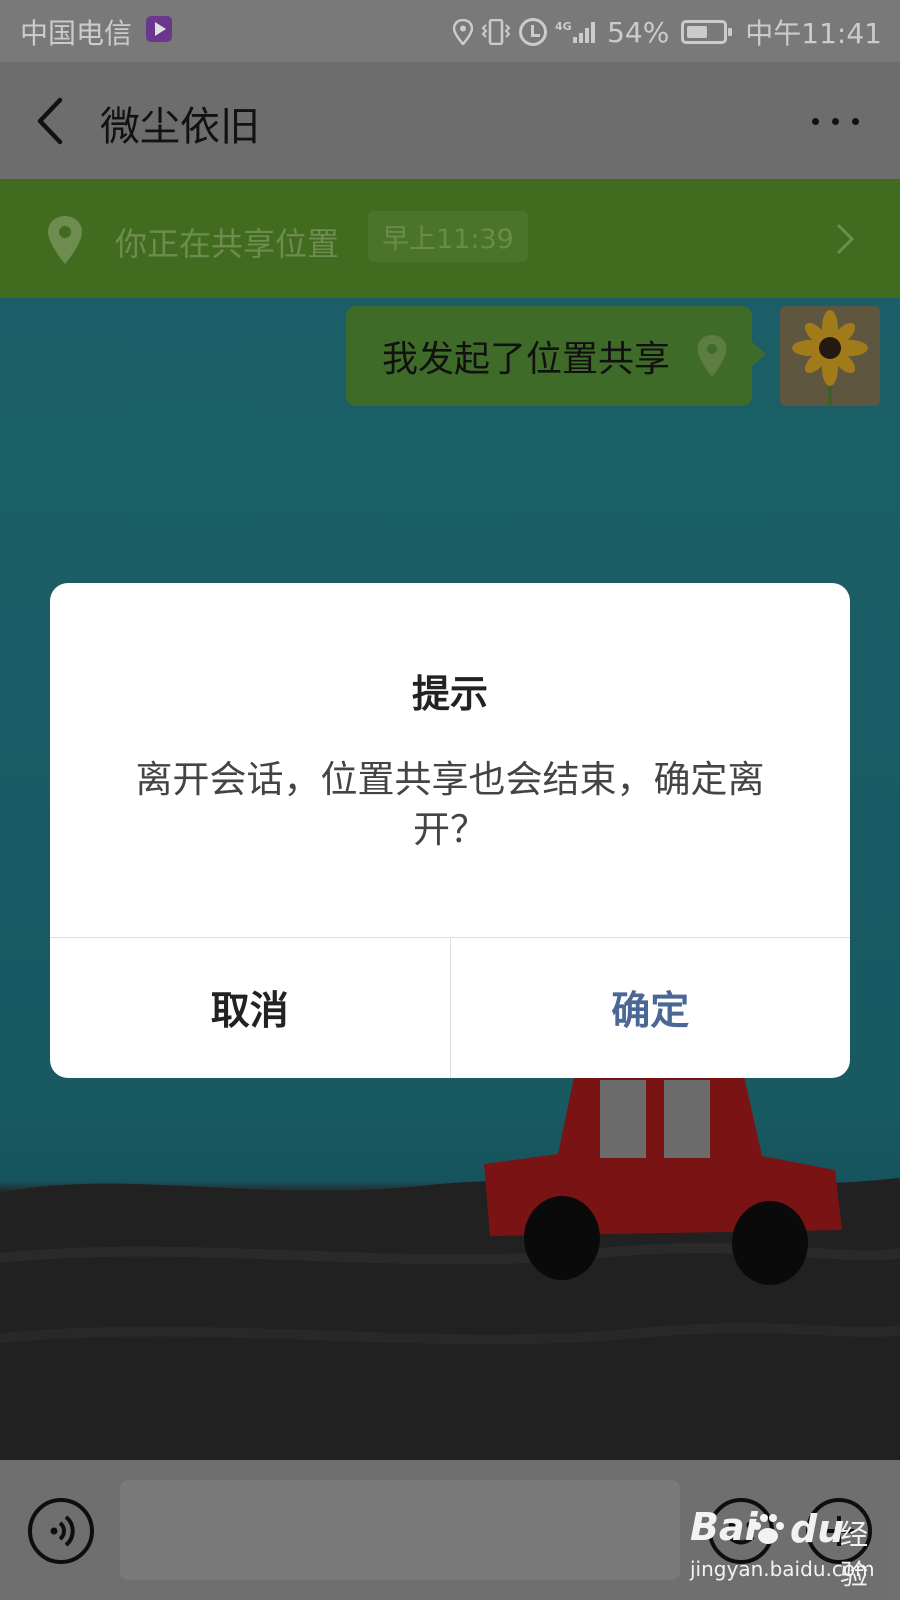 This screenshot has height=1600, width=900. Describe the element at coordinates (450, 31) in the screenshot. I see `status-bar: 中国电信 4G 54% 中午11:41` at that location.